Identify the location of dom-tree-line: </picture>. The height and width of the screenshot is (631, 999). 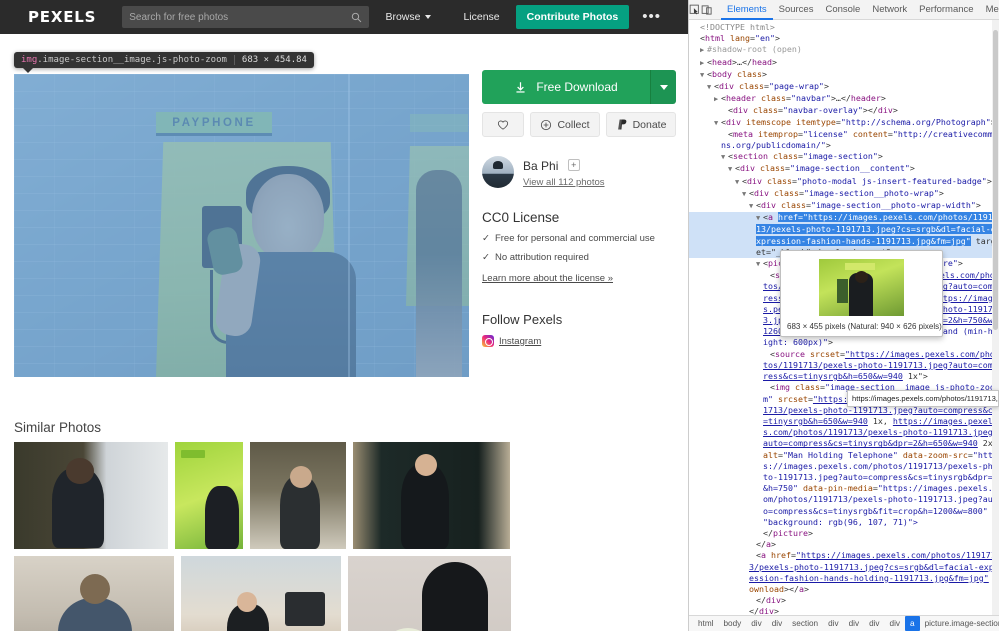
(844, 533).